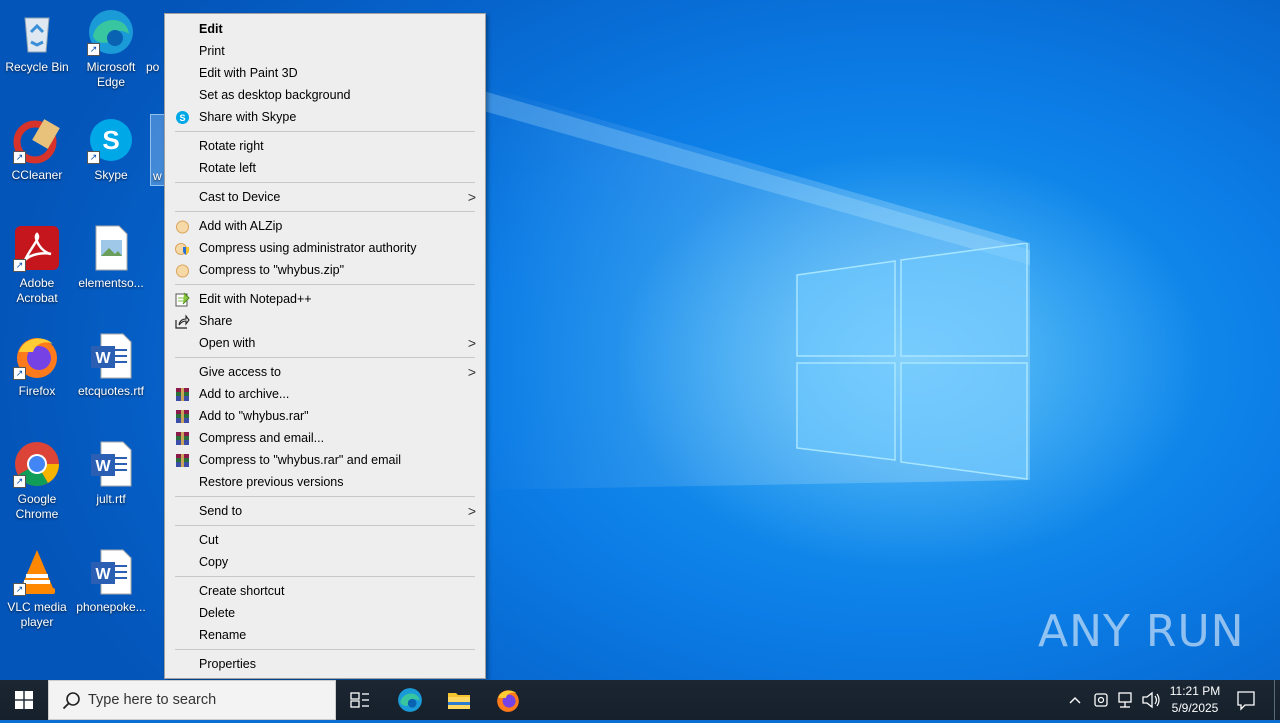 The width and height of the screenshot is (1280, 723). I want to click on desktop-icon-label: po, so click(153, 67).